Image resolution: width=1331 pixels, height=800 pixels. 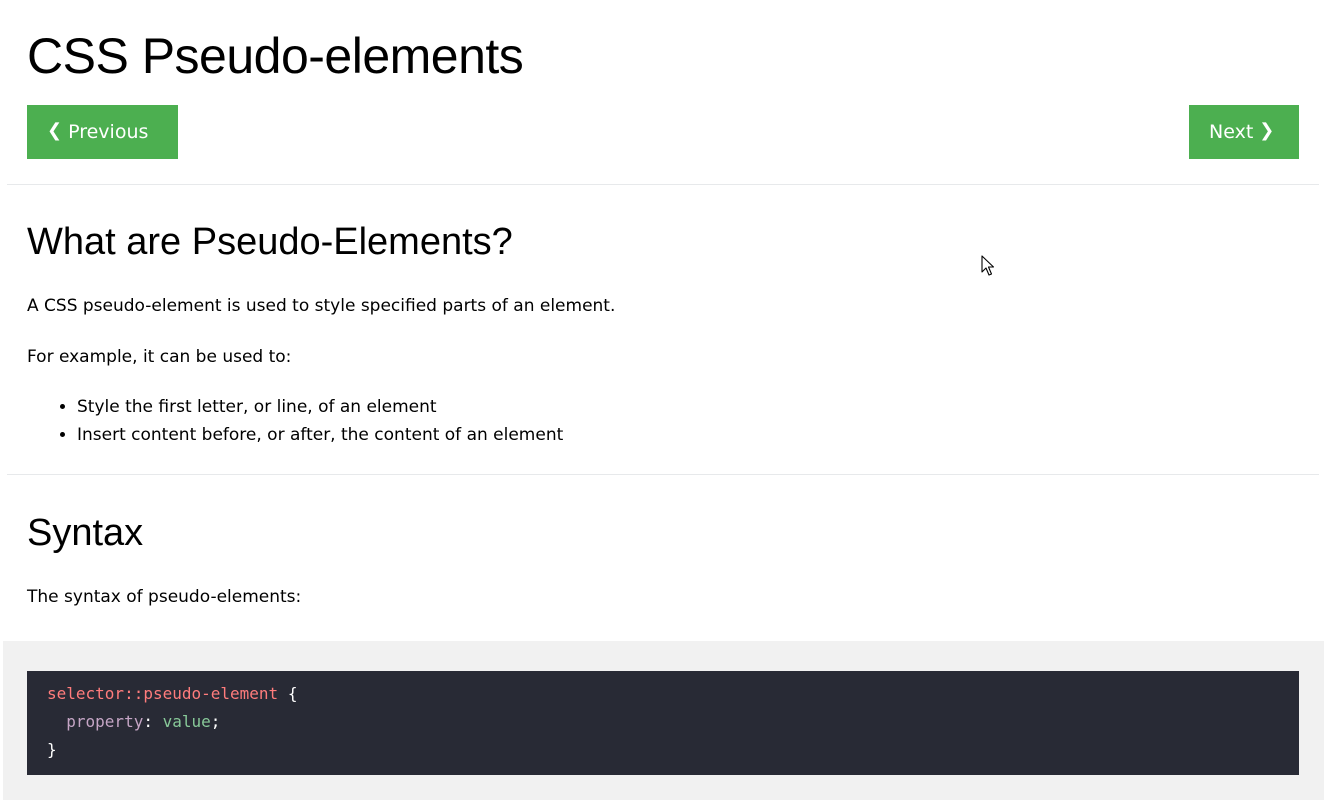 What do you see at coordinates (186, 721) in the screenshot?
I see `code-value: value` at bounding box center [186, 721].